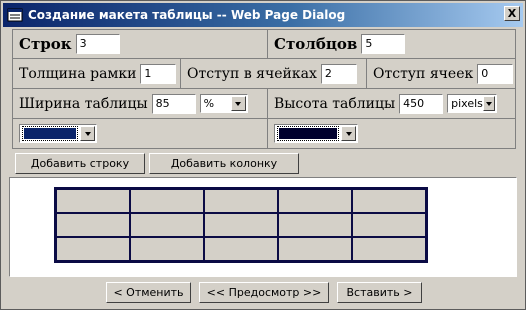 The width and height of the screenshot is (528, 312). Describe the element at coordinates (158, 73) in the screenshot. I see `border-input: 1` at that location.